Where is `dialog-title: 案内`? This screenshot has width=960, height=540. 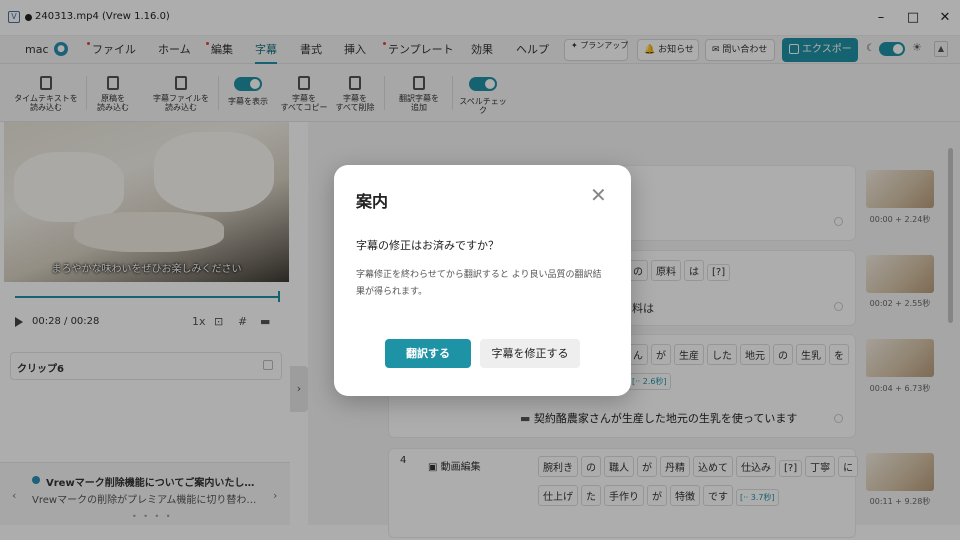
dialog-title: 案内 is located at coordinates (372, 201).